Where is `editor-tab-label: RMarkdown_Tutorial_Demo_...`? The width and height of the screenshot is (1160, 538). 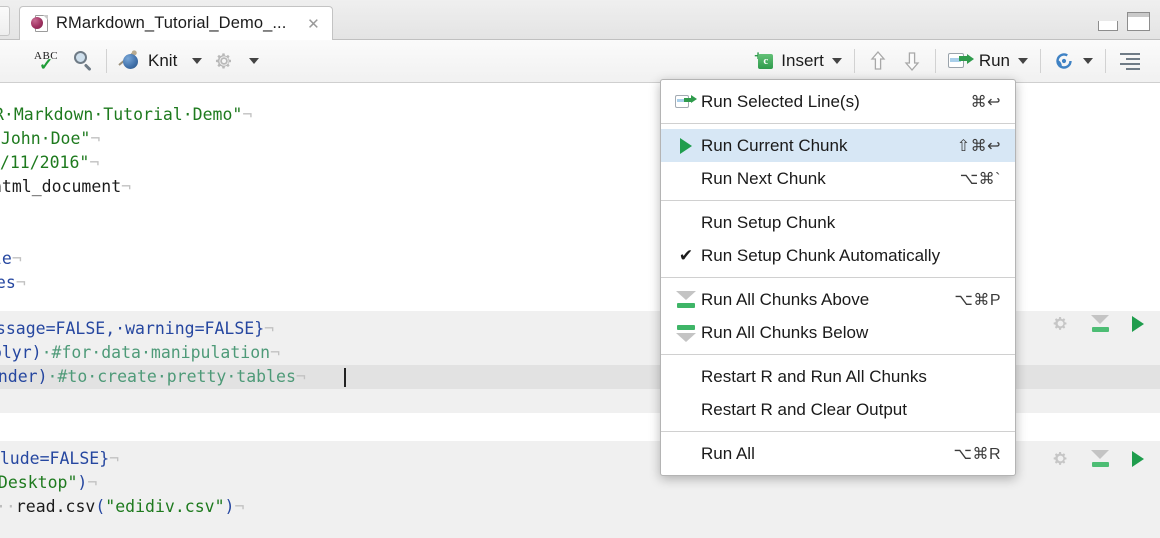
editor-tab-label: RMarkdown_Tutorial_Demo_... is located at coordinates (171, 23).